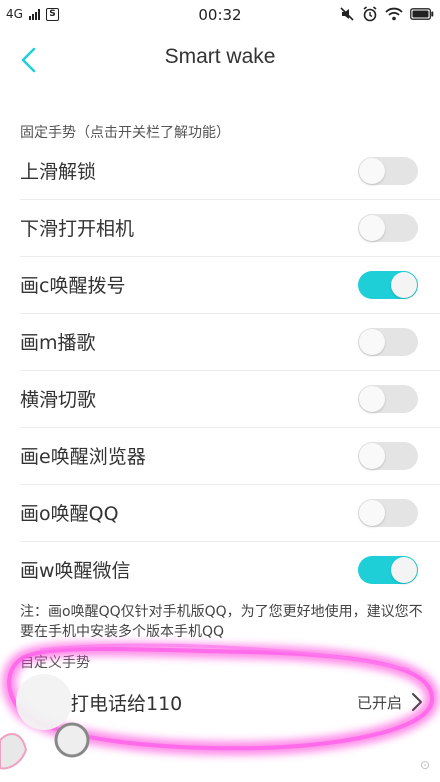 The image size is (440, 782). Describe the element at coordinates (220, 570) in the screenshot. I see `gesture-row: 画w唤醒微信` at that location.